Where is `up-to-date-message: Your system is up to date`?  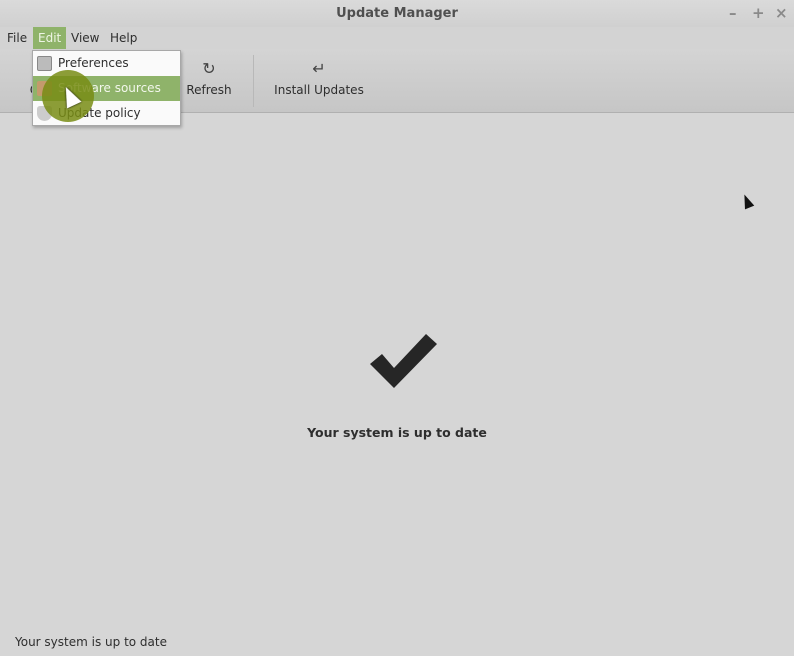
up-to-date-message: Your system is up to date is located at coordinates (397, 432).